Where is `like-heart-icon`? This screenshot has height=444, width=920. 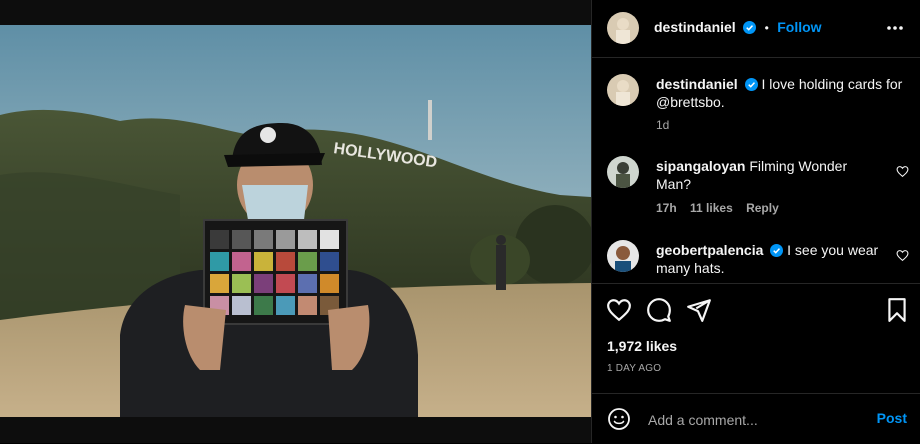 like-heart-icon is located at coordinates (619, 310).